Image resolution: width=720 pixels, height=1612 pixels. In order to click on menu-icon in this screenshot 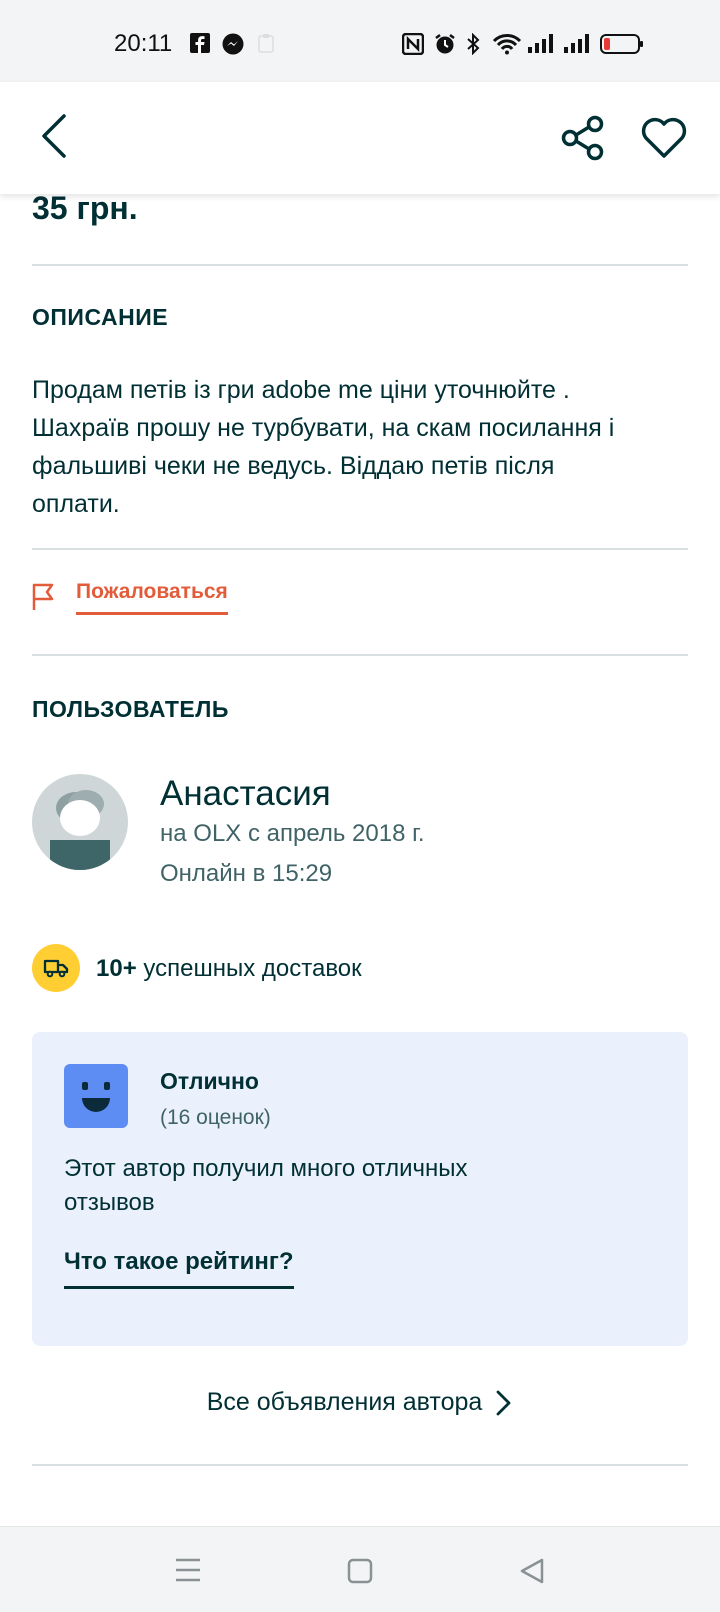, I will do `click(188, 1570)`.